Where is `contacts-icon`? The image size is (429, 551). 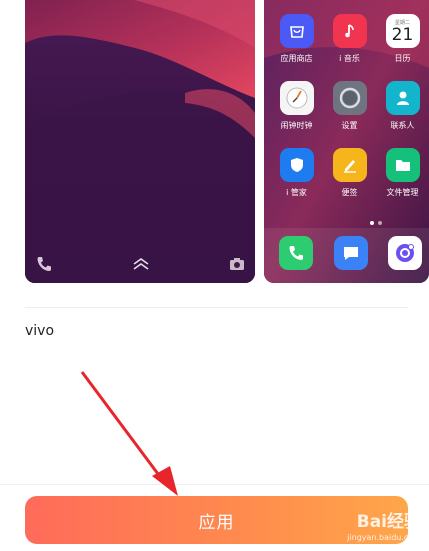 contacts-icon is located at coordinates (402, 98).